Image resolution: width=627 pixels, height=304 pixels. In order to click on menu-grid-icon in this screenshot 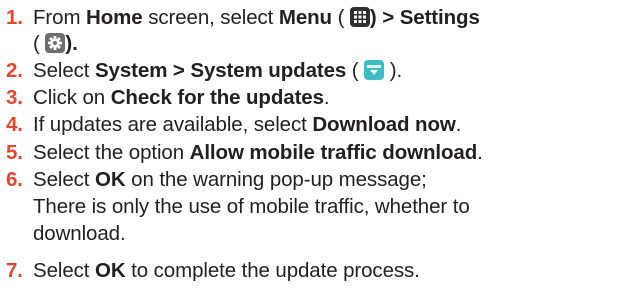, I will do `click(359, 17)`.